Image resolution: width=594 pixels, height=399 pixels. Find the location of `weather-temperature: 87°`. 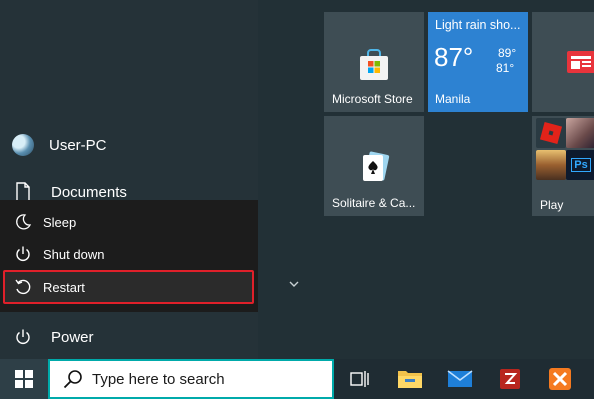

weather-temperature: 87° is located at coordinates (454, 57).